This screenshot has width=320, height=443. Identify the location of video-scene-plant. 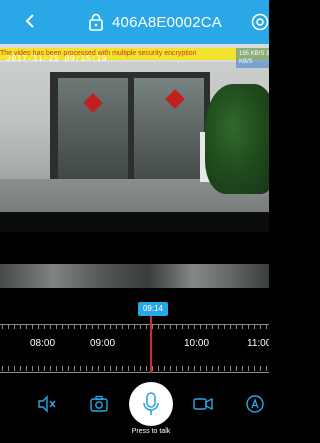
(237, 139).